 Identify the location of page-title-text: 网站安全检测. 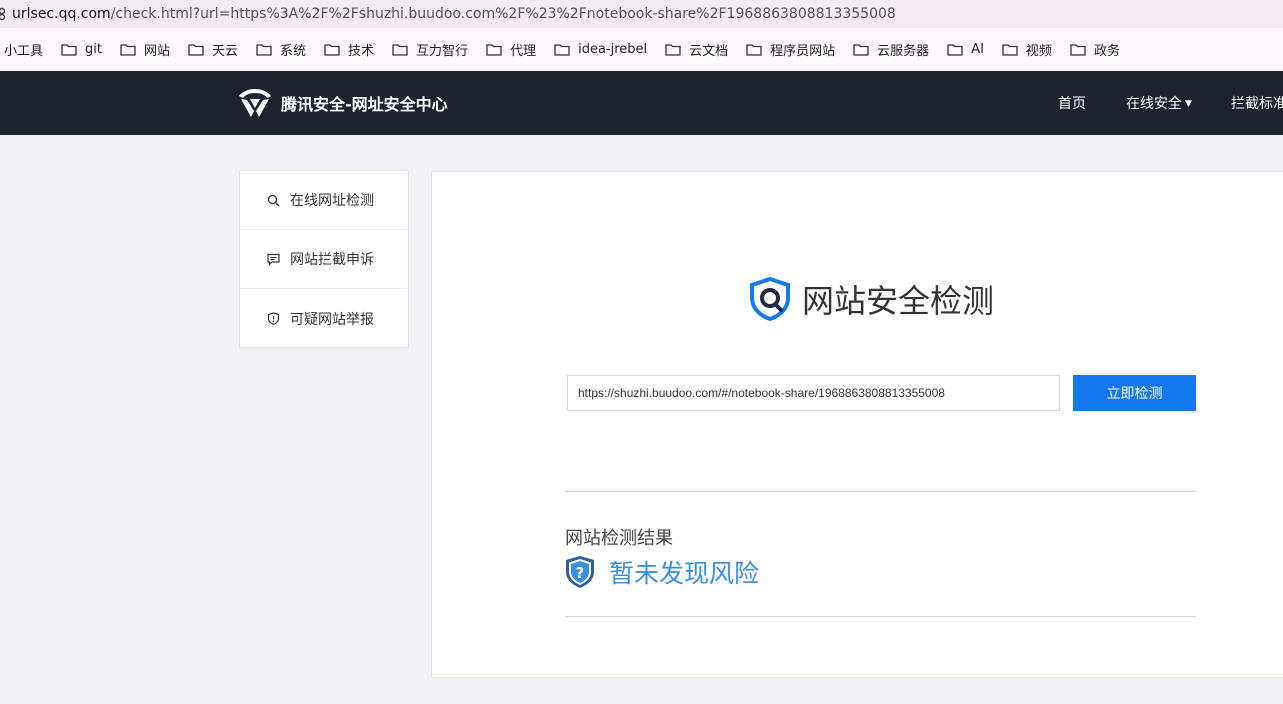
(898, 301).